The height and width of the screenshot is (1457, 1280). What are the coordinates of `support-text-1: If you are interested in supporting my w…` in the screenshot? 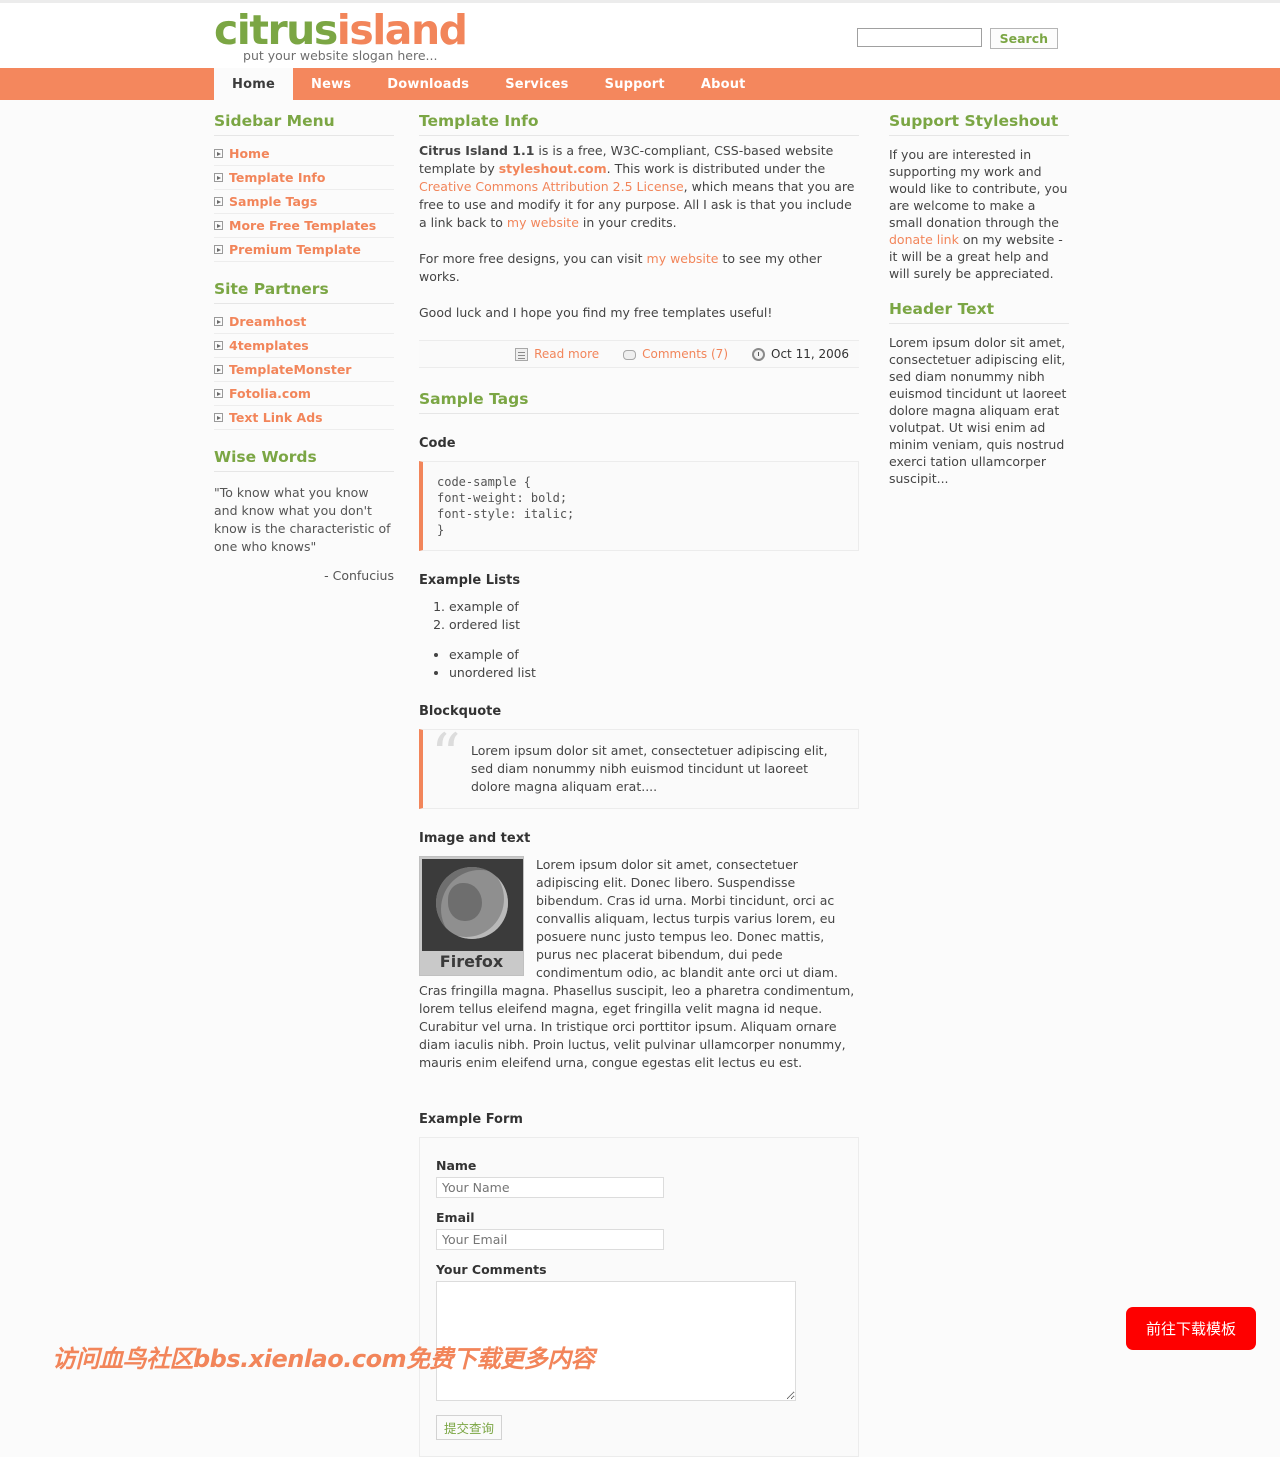 It's located at (978, 188).